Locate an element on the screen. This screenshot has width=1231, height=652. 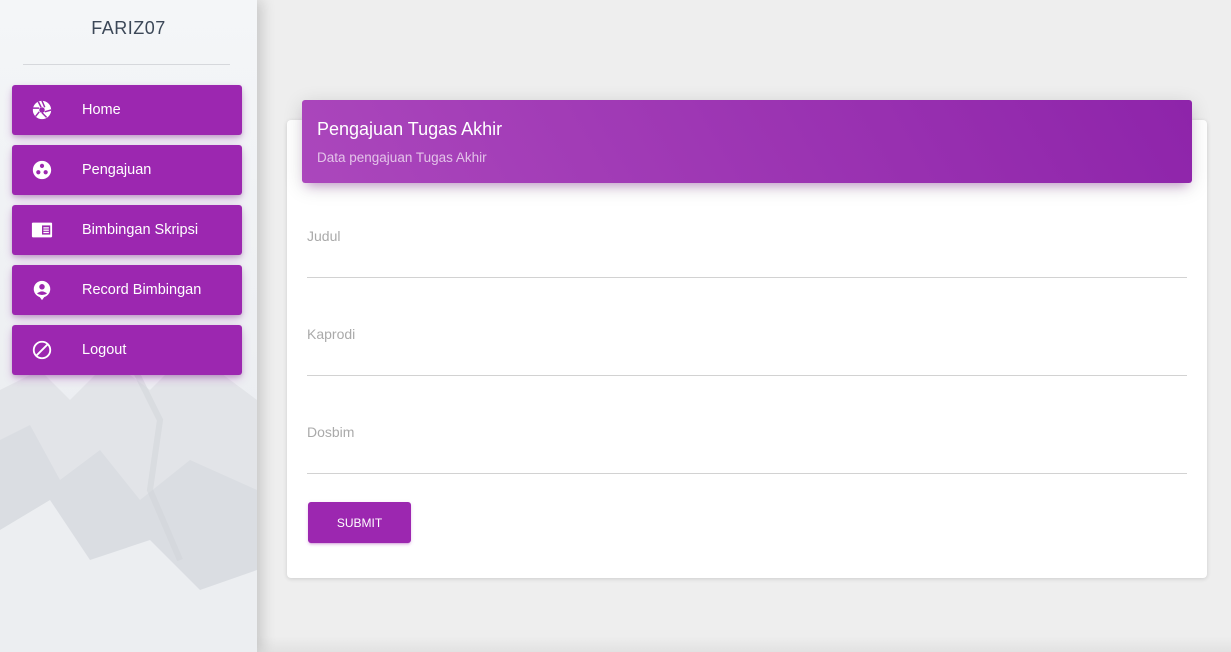
kaprodi-field: Kaprodi is located at coordinates (747, 353).